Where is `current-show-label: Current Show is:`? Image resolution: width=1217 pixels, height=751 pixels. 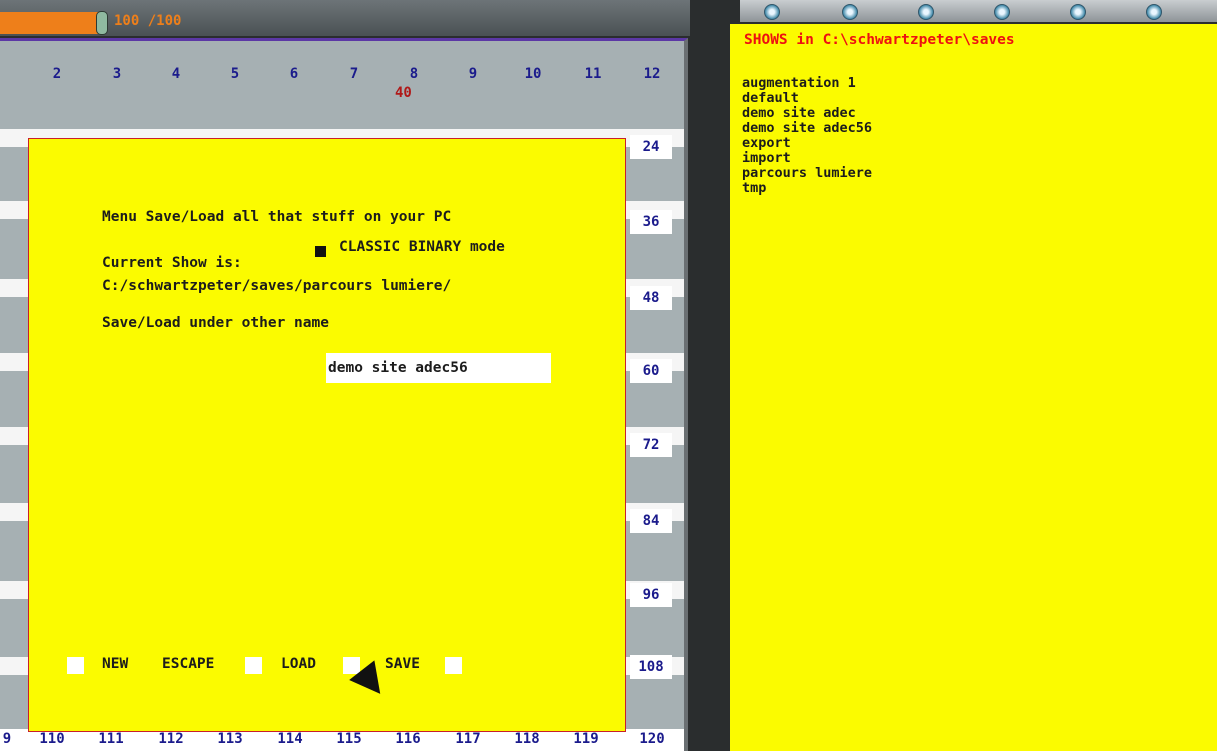 current-show-label: Current Show is: is located at coordinates (172, 263).